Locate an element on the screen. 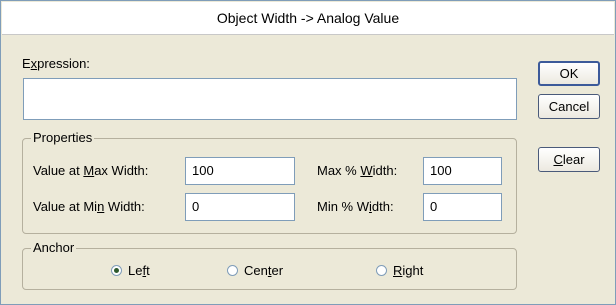 This screenshot has height=305, width=616. cancel-button-label: Cancel is located at coordinates (569, 106).